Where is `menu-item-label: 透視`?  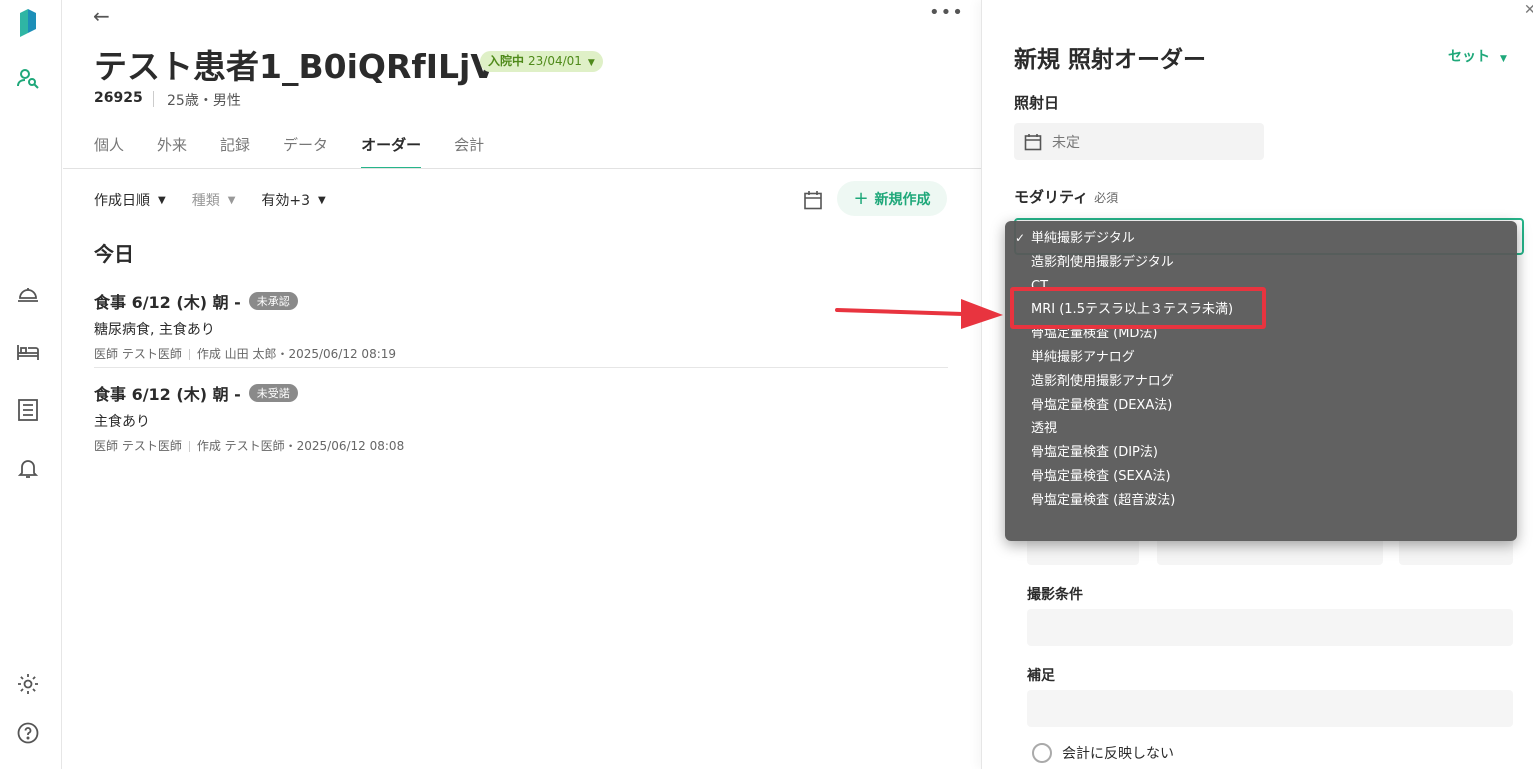
menu-item-label: 透視 is located at coordinates (1044, 429).